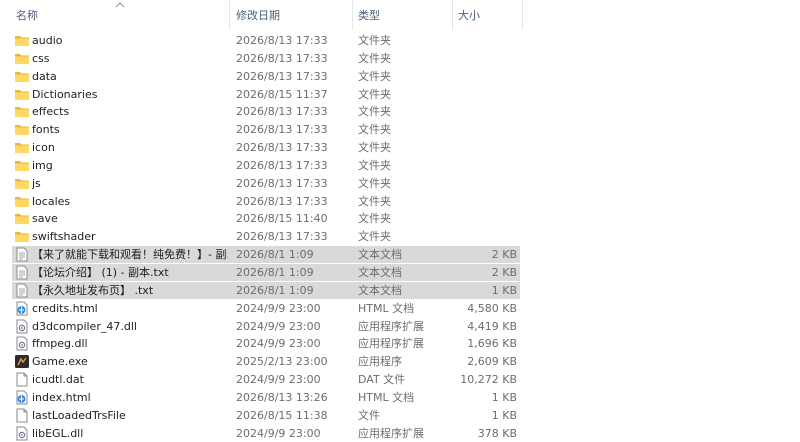 Image resolution: width=800 pixels, height=442 pixels. What do you see at coordinates (369, 16) in the screenshot?
I see `column-header-type: 类型` at bounding box center [369, 16].